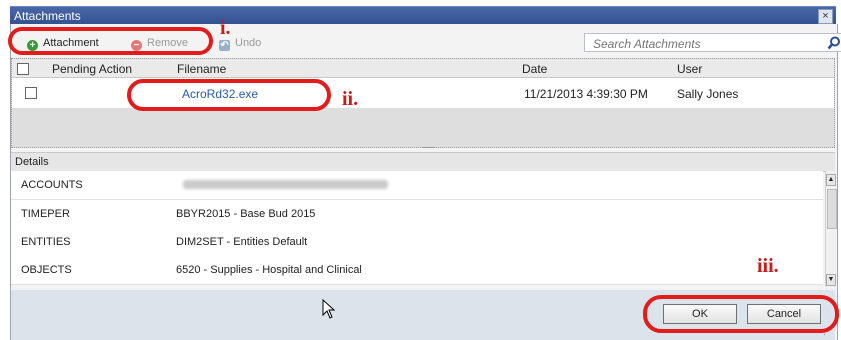 This screenshot has height=340, width=841. Describe the element at coordinates (31, 93) in the screenshot. I see `row-checkbox` at that location.